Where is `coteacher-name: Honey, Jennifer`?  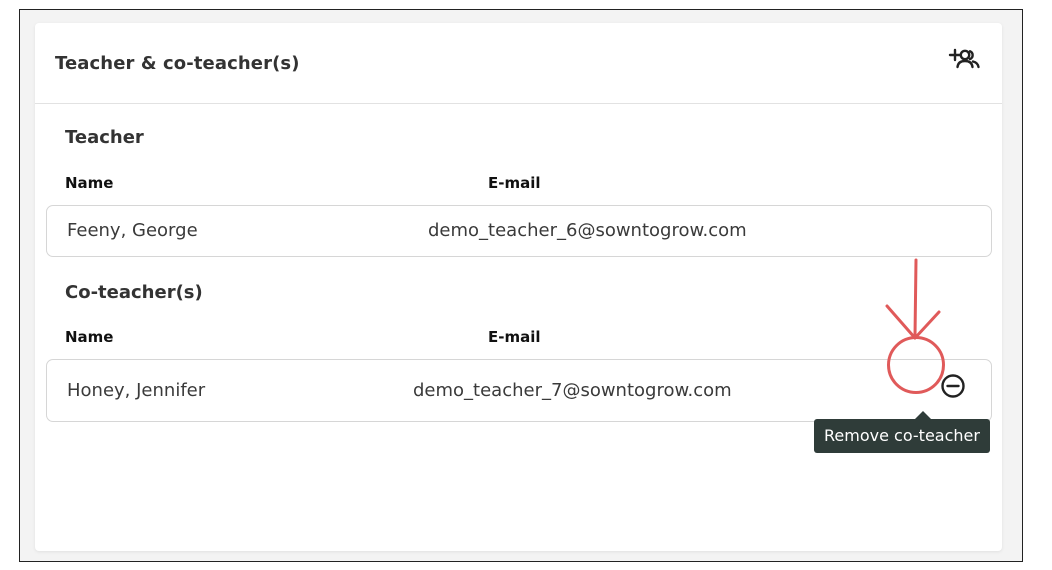 coteacher-name: Honey, Jennifer is located at coordinates (136, 390).